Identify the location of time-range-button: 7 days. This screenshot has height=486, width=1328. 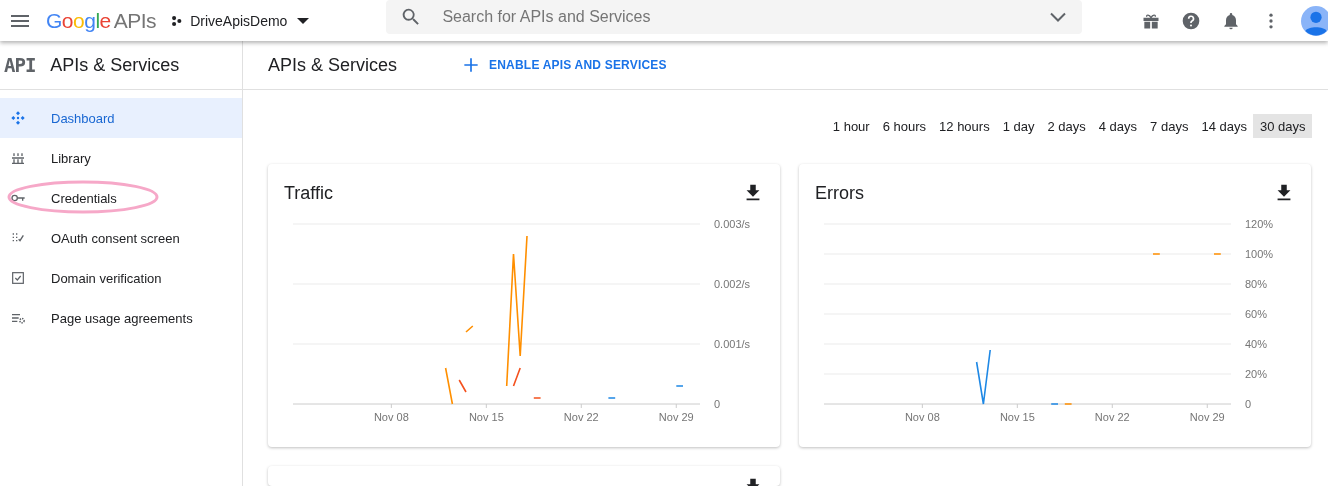
(1169, 126).